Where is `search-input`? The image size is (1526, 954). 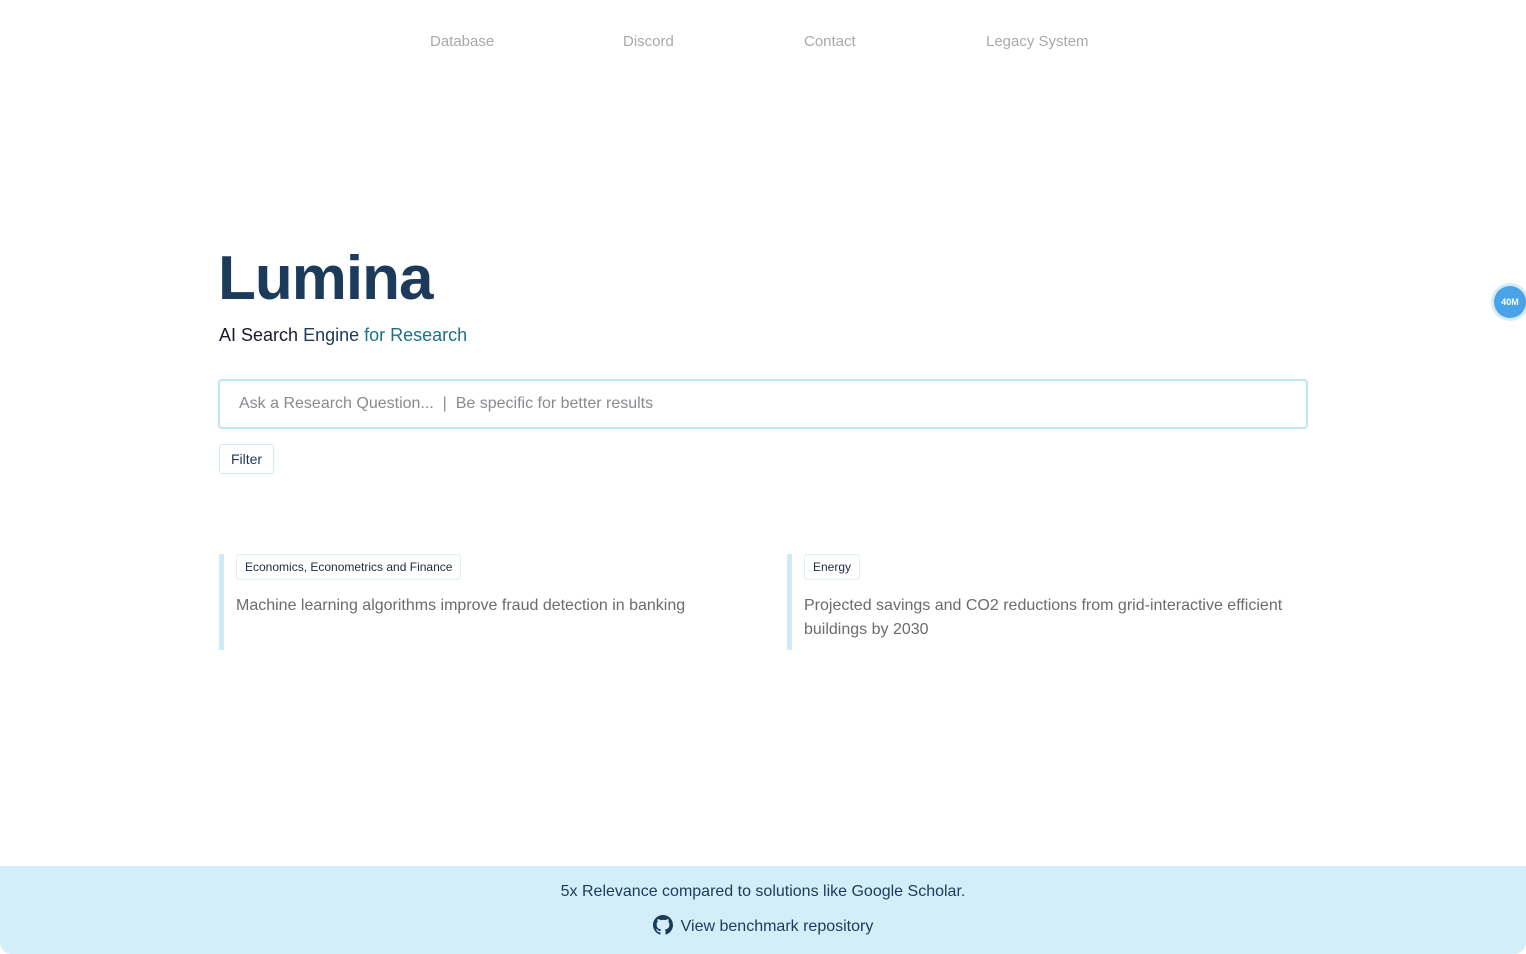
search-input is located at coordinates (763, 404).